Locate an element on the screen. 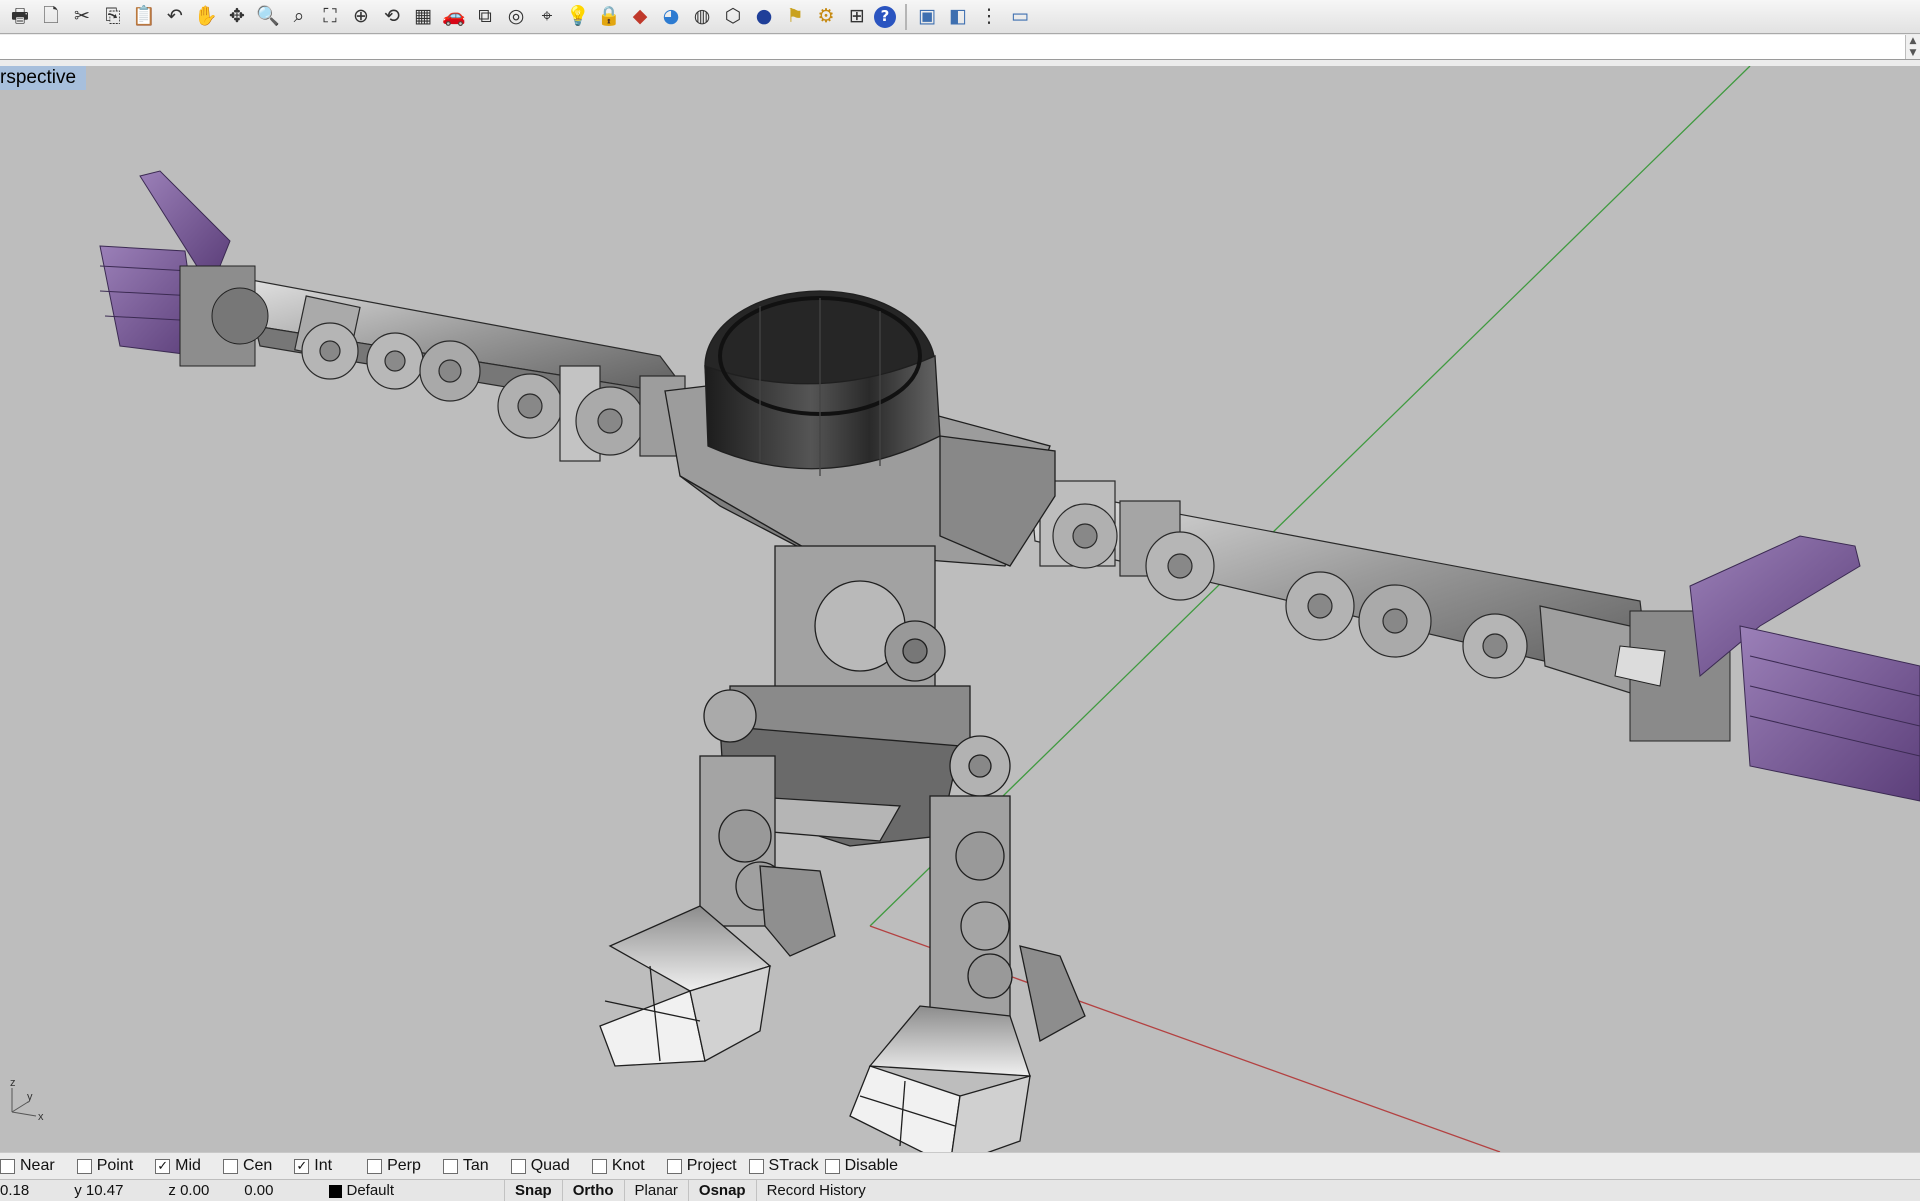 The image size is (1920, 1201). osnap-strack: STrack is located at coordinates (783, 1166).